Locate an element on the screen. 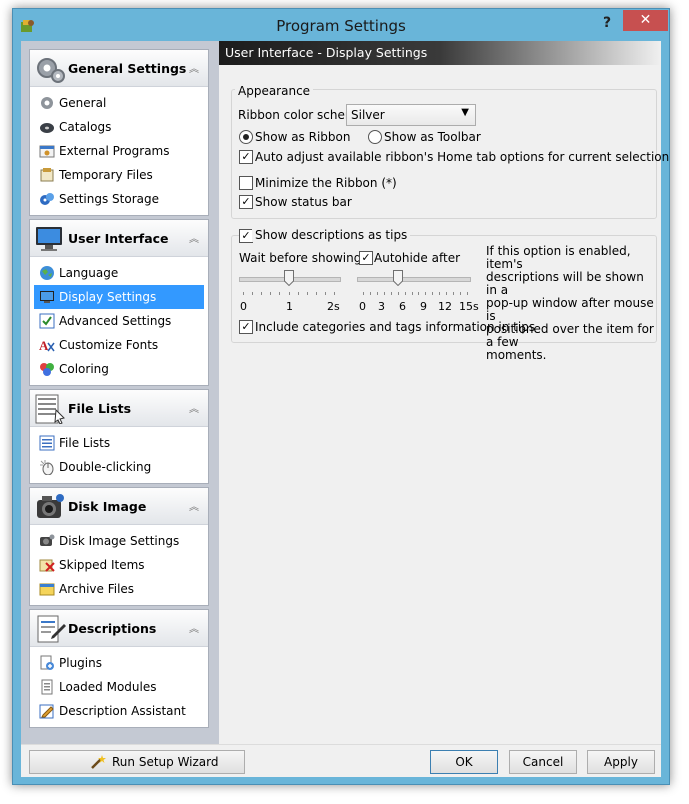 This screenshot has height=804, width=689. sidebar-item-label: Customize Fonts is located at coordinates (109, 345).